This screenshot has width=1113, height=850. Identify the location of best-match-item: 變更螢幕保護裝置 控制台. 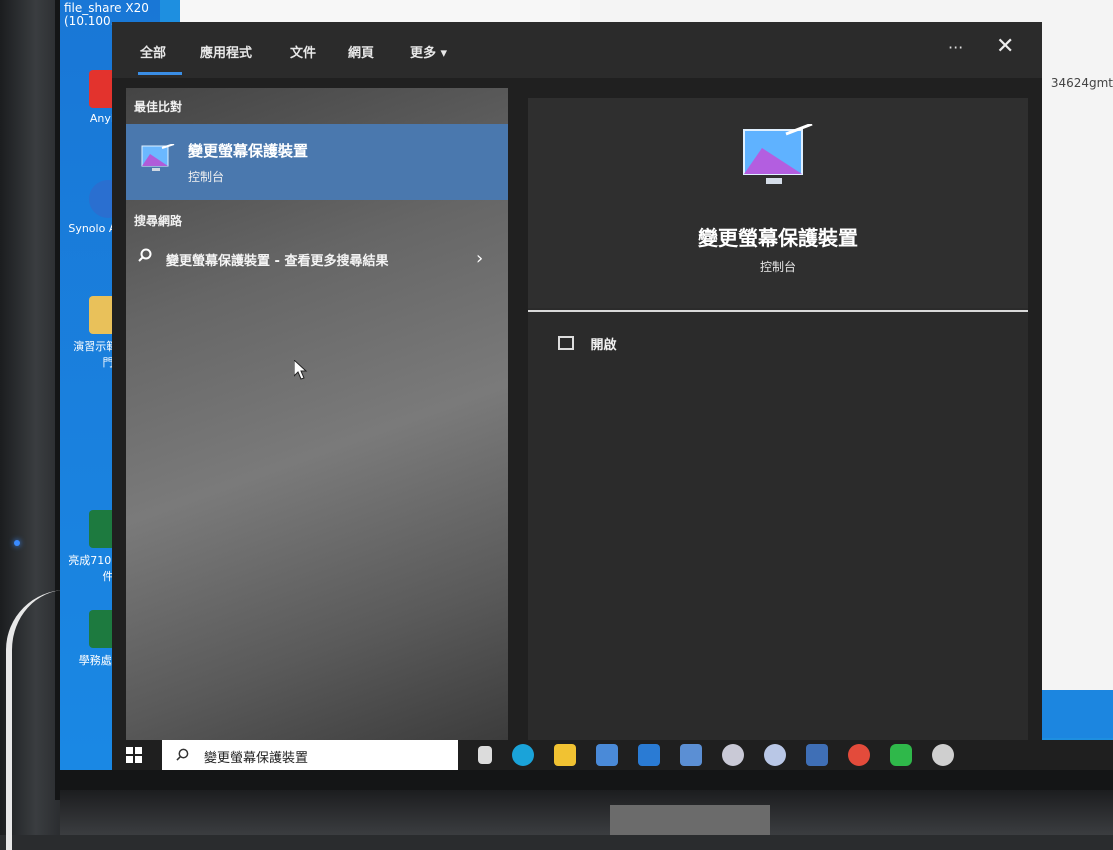
(317, 162).